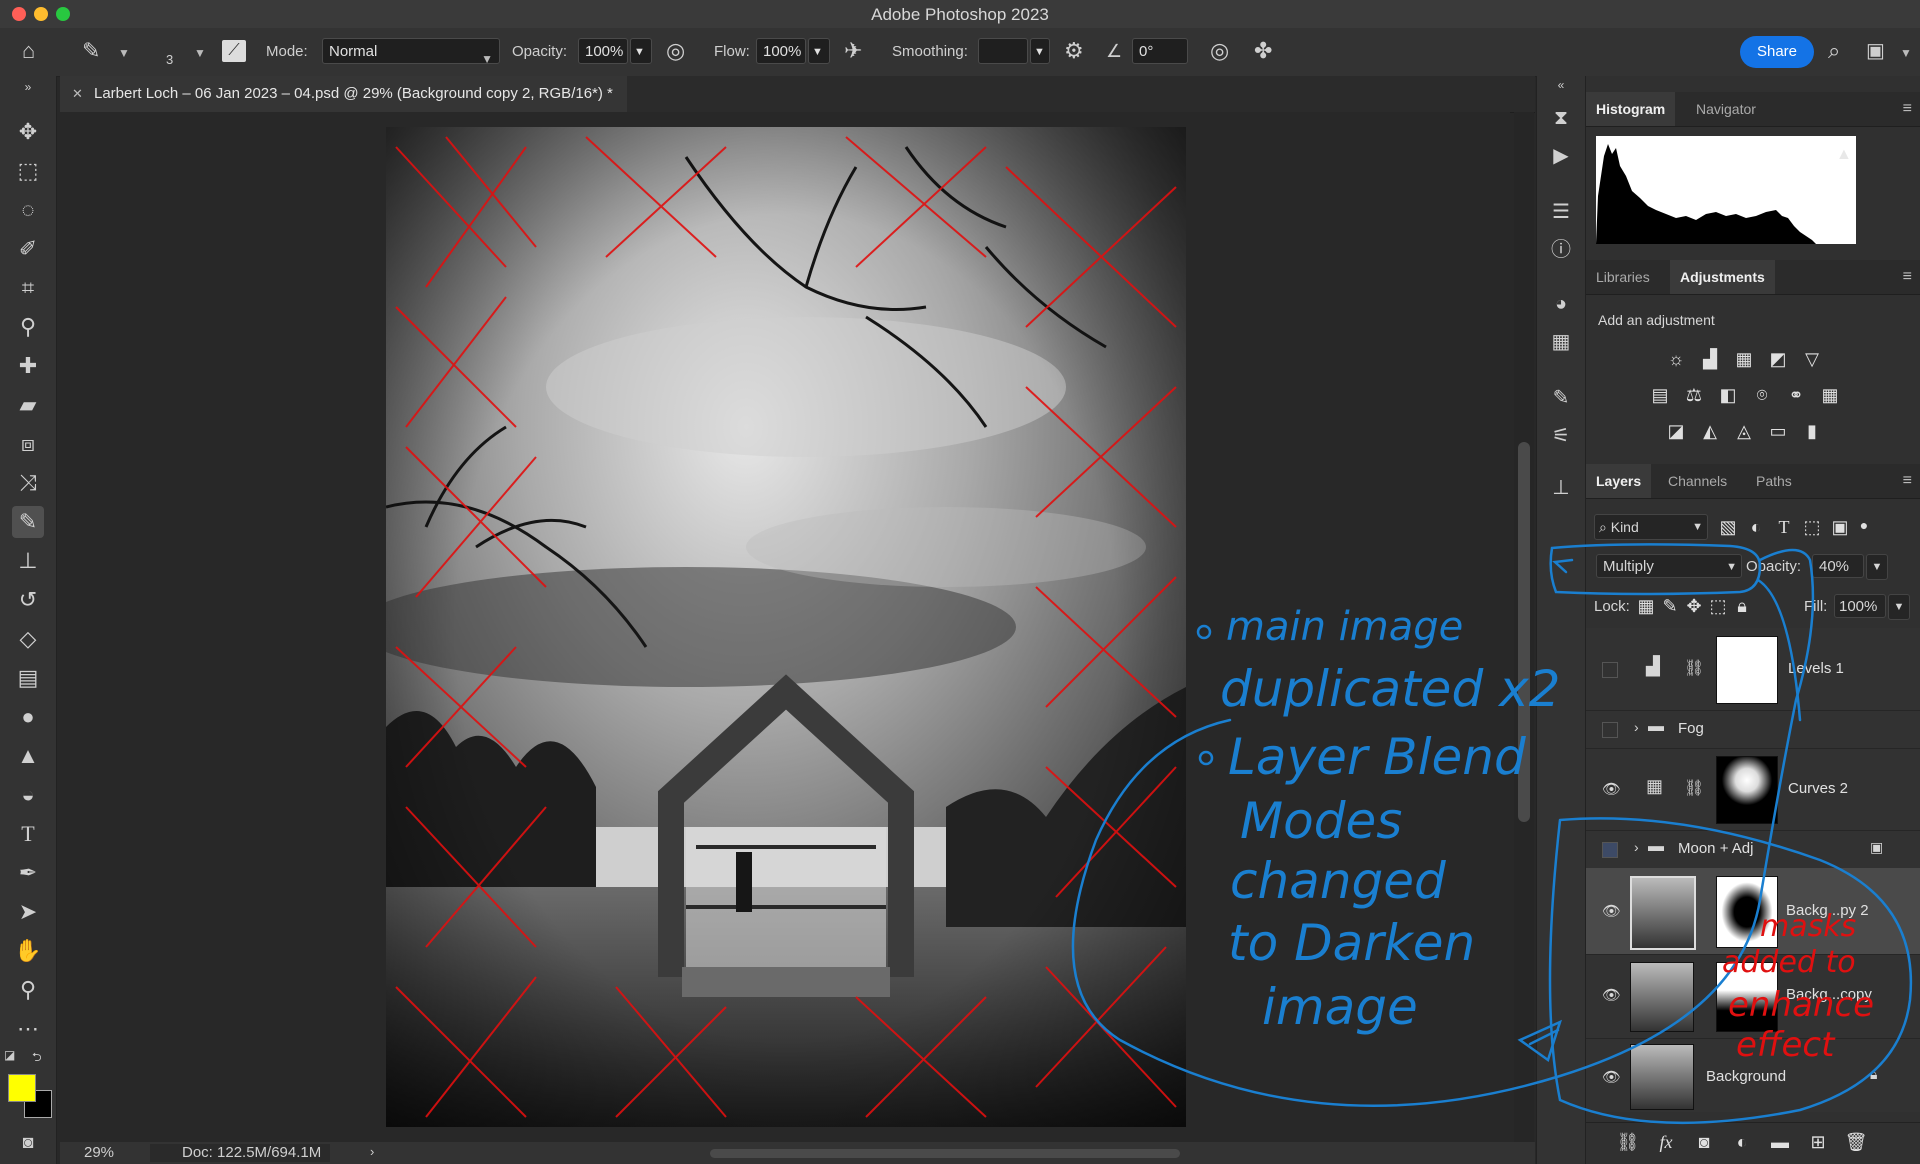 This screenshot has width=1920, height=1164. Describe the element at coordinates (1753, 911) in the screenshot. I see `layer-row-selected: 👁︎ Backg...py 2` at that location.